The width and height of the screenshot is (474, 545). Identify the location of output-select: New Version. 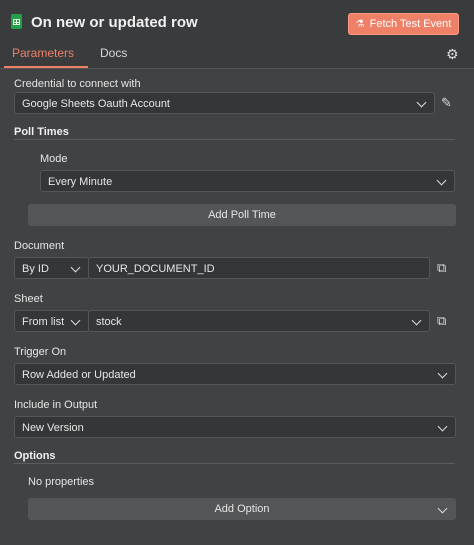
(235, 427).